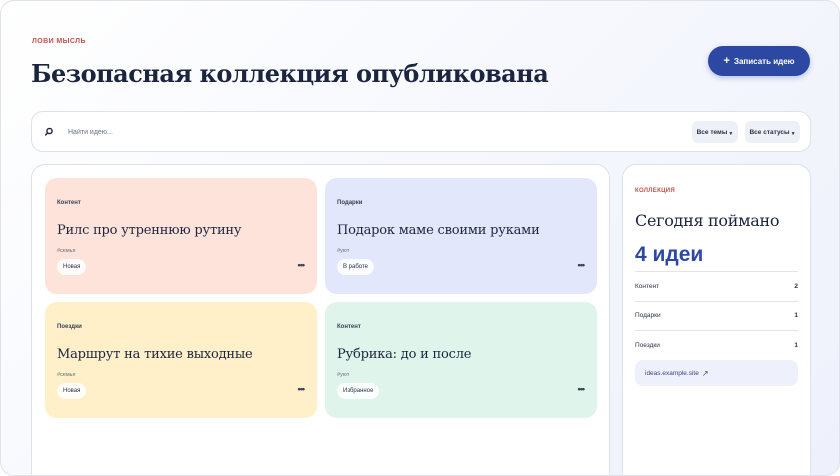 The image size is (840, 476). I want to click on topics-filter-select: Все темы ▼, so click(715, 132).